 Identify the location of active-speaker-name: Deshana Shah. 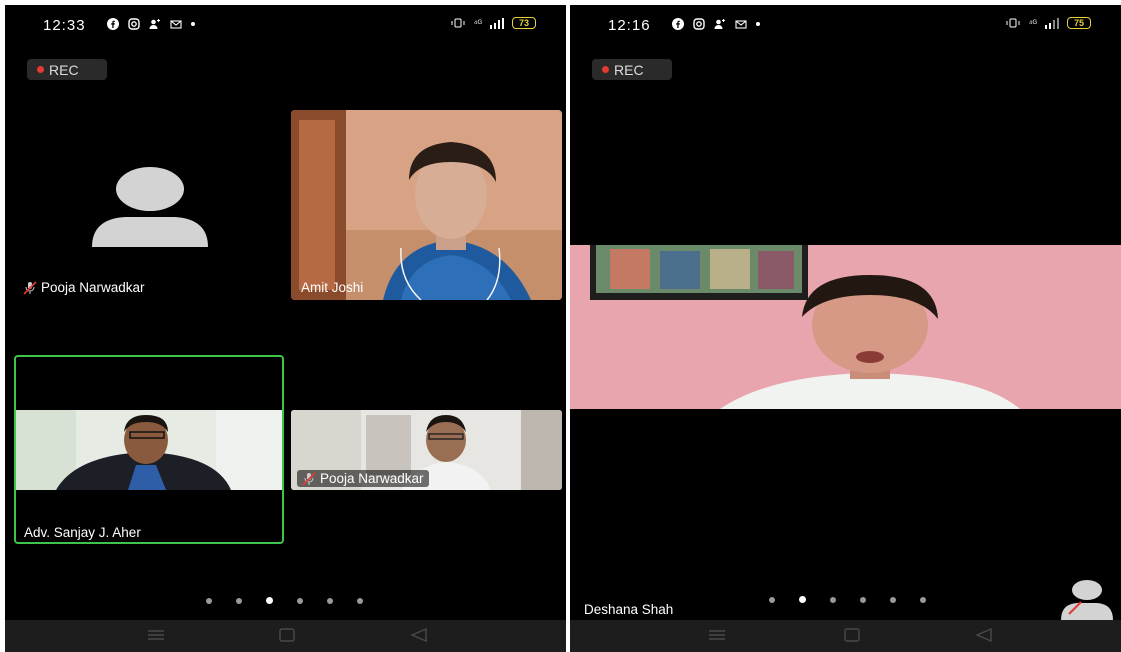
(629, 609).